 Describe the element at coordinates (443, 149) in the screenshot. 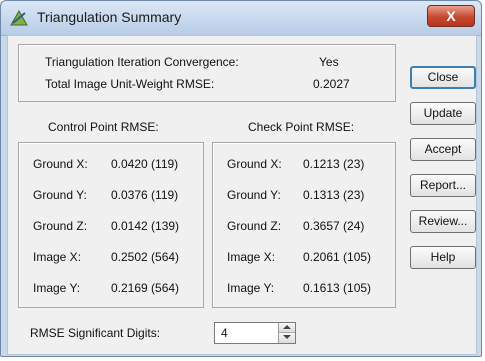

I see `accept-button: Accept` at that location.